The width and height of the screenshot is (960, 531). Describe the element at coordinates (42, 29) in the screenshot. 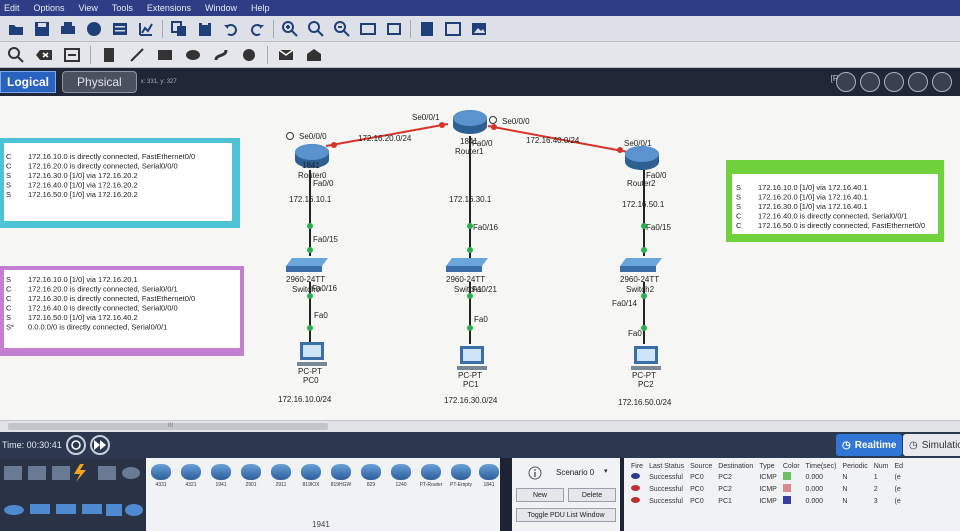

I see `save-icon` at that location.